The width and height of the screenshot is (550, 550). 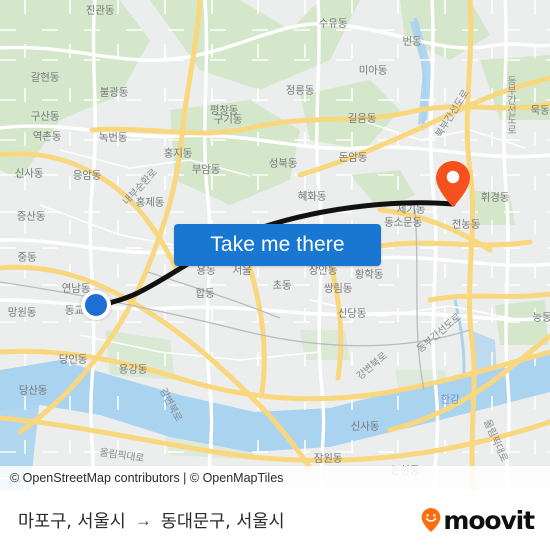 I want to click on destination-marker, so click(x=453, y=184).